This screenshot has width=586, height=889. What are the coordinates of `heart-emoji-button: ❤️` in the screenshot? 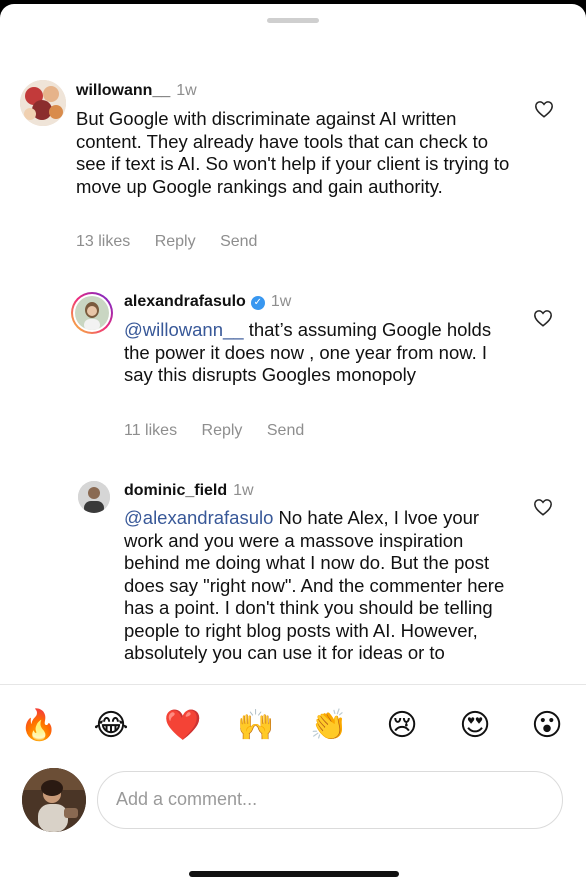 It's located at (183, 726).